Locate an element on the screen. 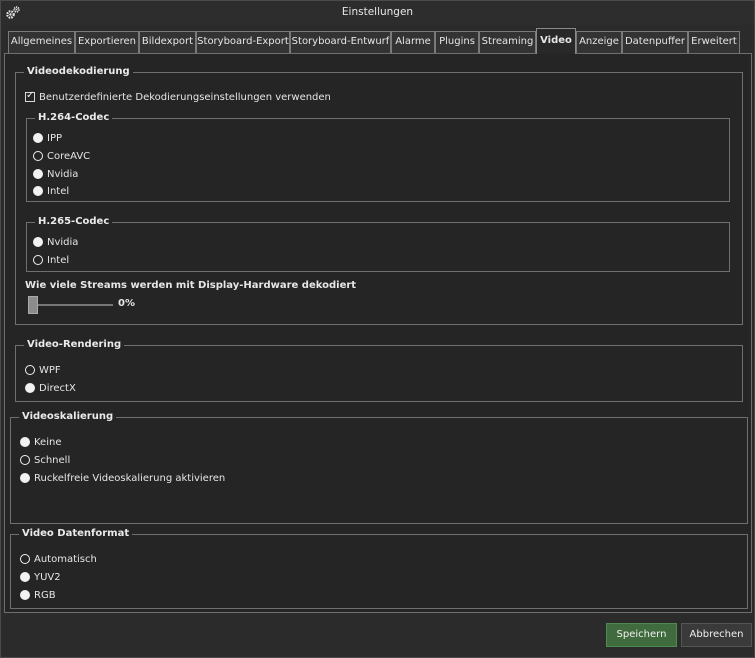  radio-h264-ipp: IPP is located at coordinates (47, 138).